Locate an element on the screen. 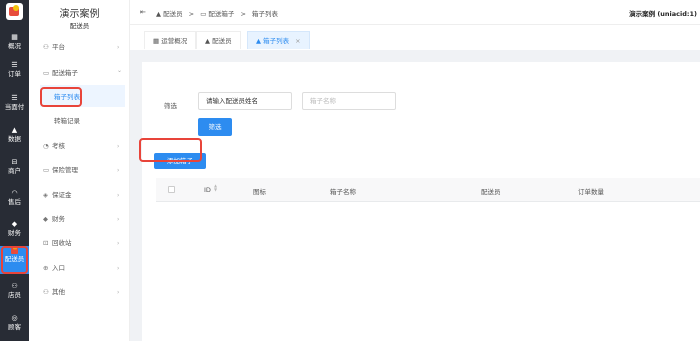 This screenshot has height=341, width=700. plus-circle-icon: ⊕ is located at coordinates (46, 268).